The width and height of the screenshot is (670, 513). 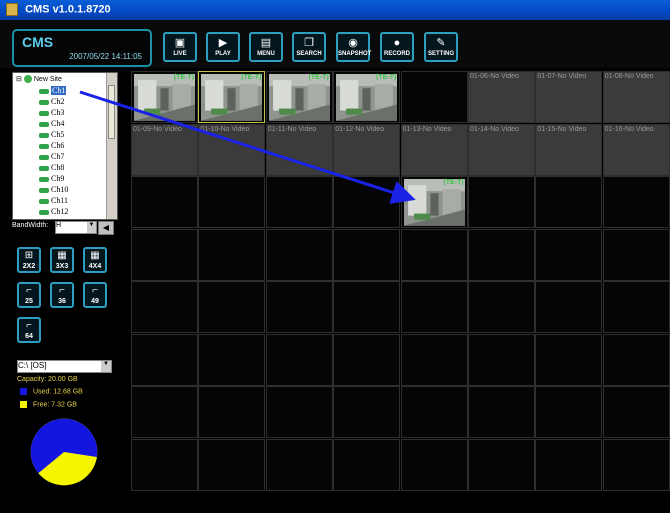 I want to click on video-cell: 01-13-No Video, so click(x=434, y=149).